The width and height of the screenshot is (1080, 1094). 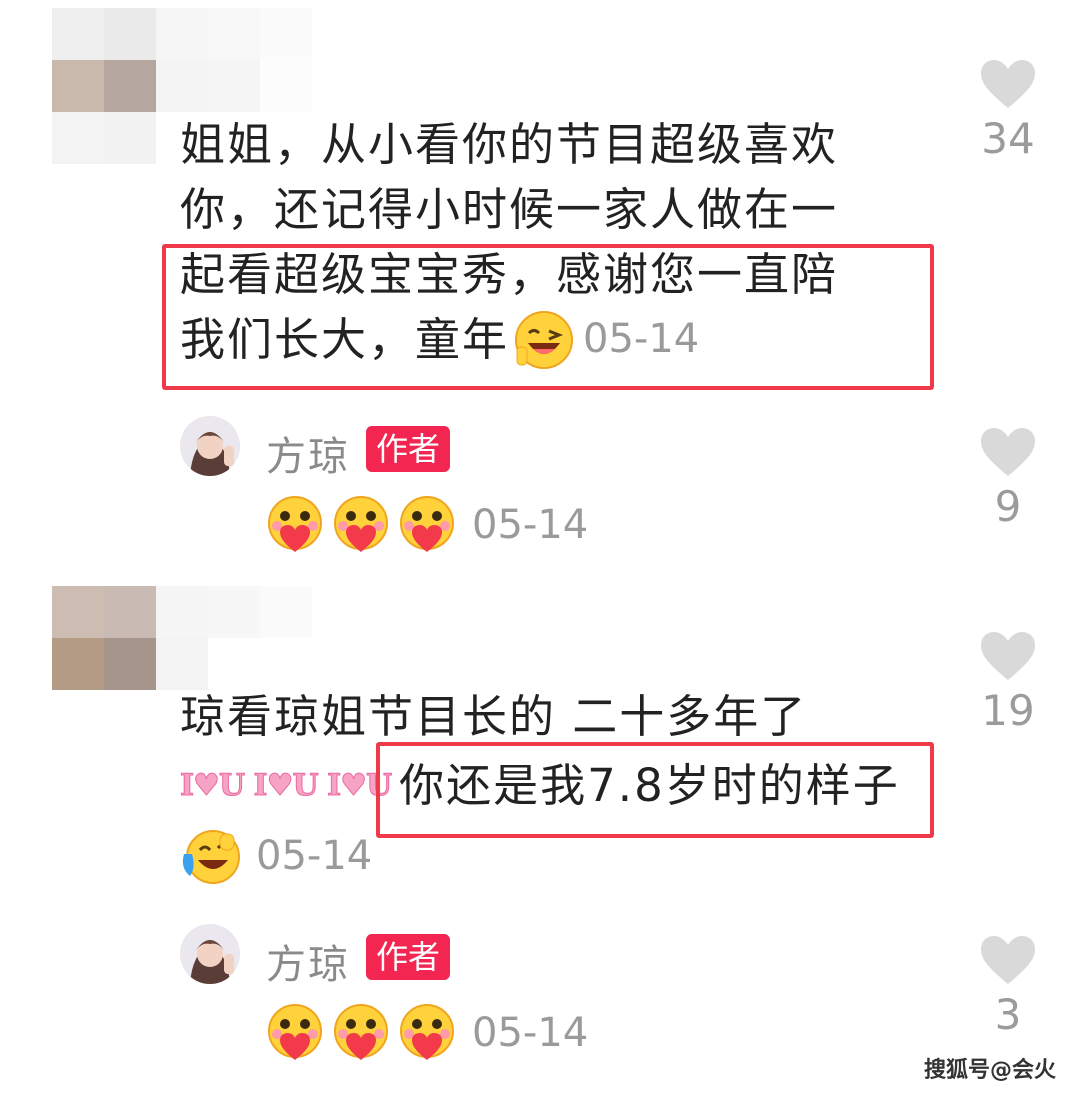 What do you see at coordinates (1008, 478) in the screenshot?
I see `like-button: 9` at bounding box center [1008, 478].